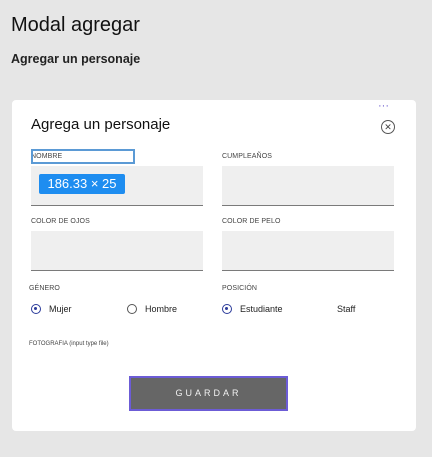 The height and width of the screenshot is (457, 432). I want to click on cumpleanos-label: CUMPLEAÑOS, so click(247, 156).